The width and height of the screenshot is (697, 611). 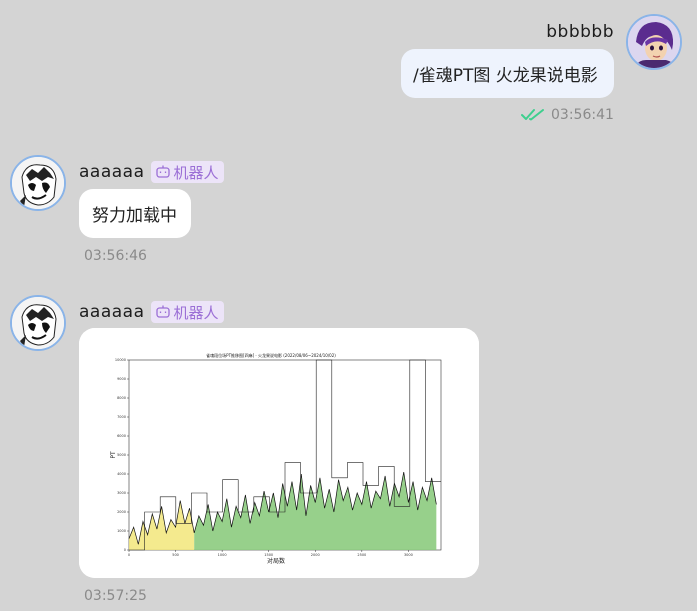 I want to click on message-bubble: 努力加载中, so click(x=135, y=213).